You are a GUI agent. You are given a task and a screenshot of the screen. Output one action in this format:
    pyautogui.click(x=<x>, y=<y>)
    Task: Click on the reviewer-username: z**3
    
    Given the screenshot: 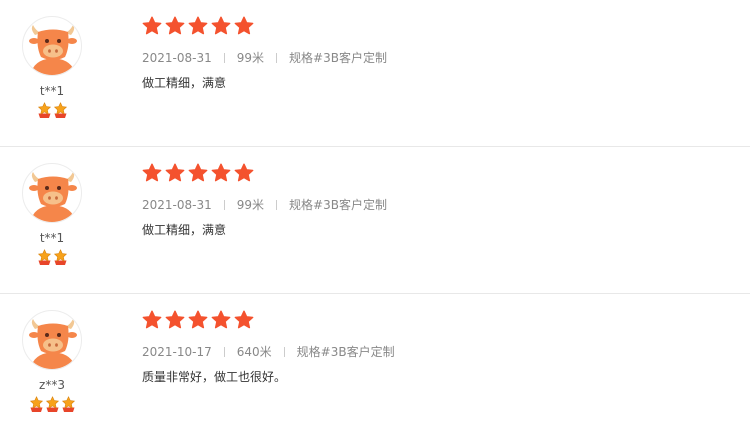 What is the action you would take?
    pyautogui.click(x=52, y=385)
    